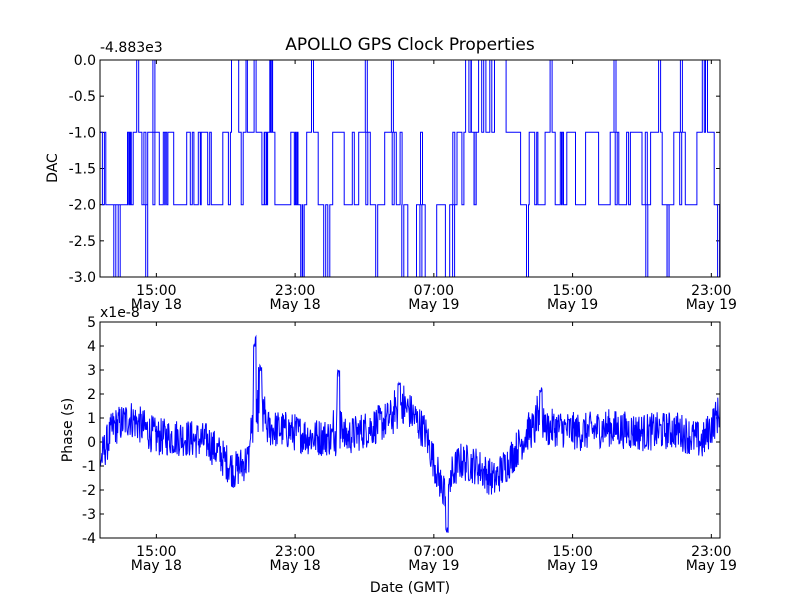 Image resolution: width=800 pixels, height=600 pixels. Describe the element at coordinates (410, 45) in the screenshot. I see `chart-title: APOLLO GPS Clock Properties` at that location.